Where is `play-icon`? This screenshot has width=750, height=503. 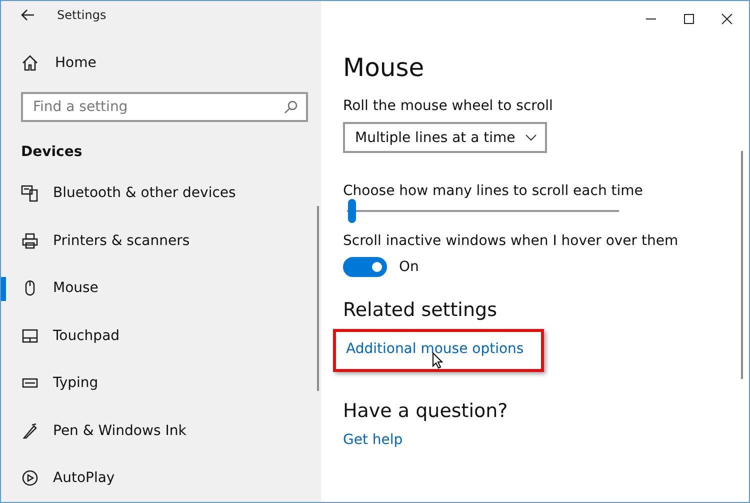 play-icon is located at coordinates (30, 478).